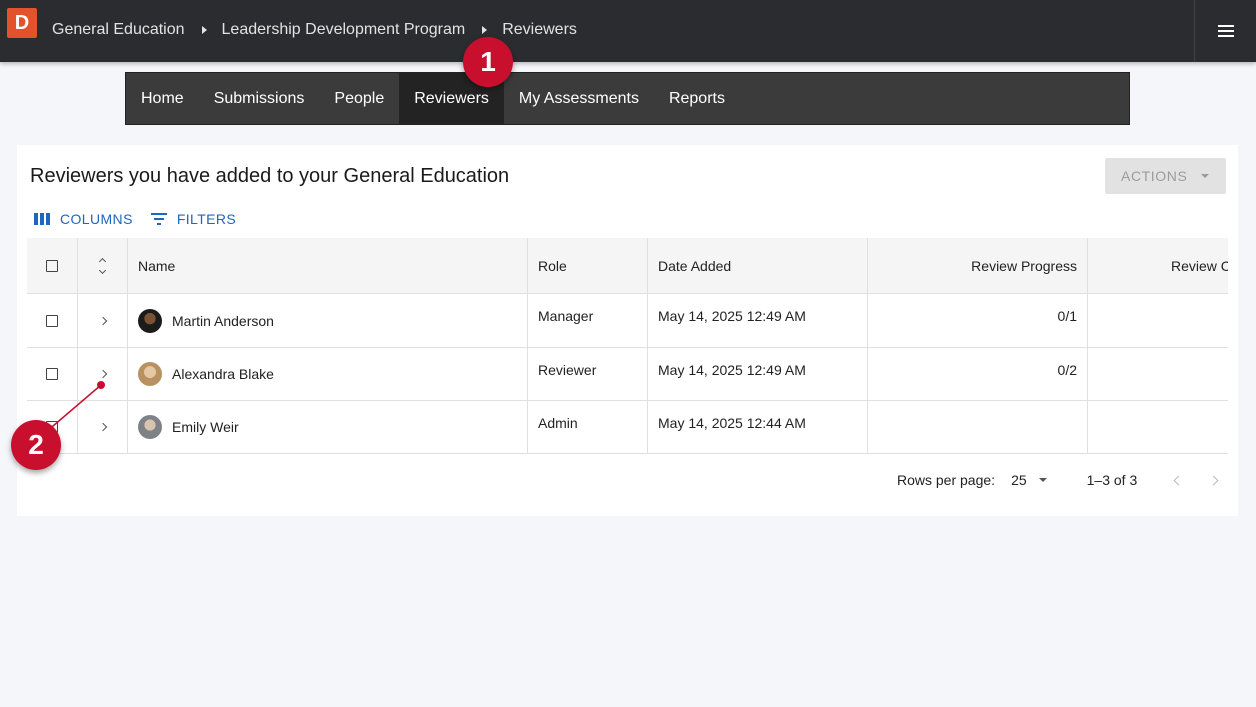 The width and height of the screenshot is (1256, 707). Describe the element at coordinates (259, 98) in the screenshot. I see `tab-submissions: Submissions` at that location.